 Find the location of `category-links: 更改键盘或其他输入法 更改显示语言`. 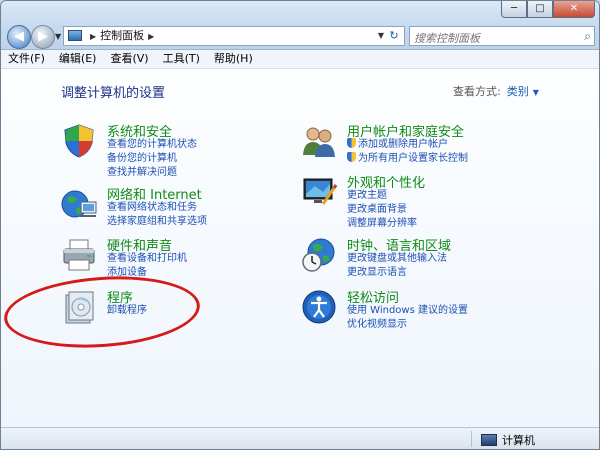

category-links: 更改键盘或其他输入法 更改显示语言 is located at coordinates (397, 266).